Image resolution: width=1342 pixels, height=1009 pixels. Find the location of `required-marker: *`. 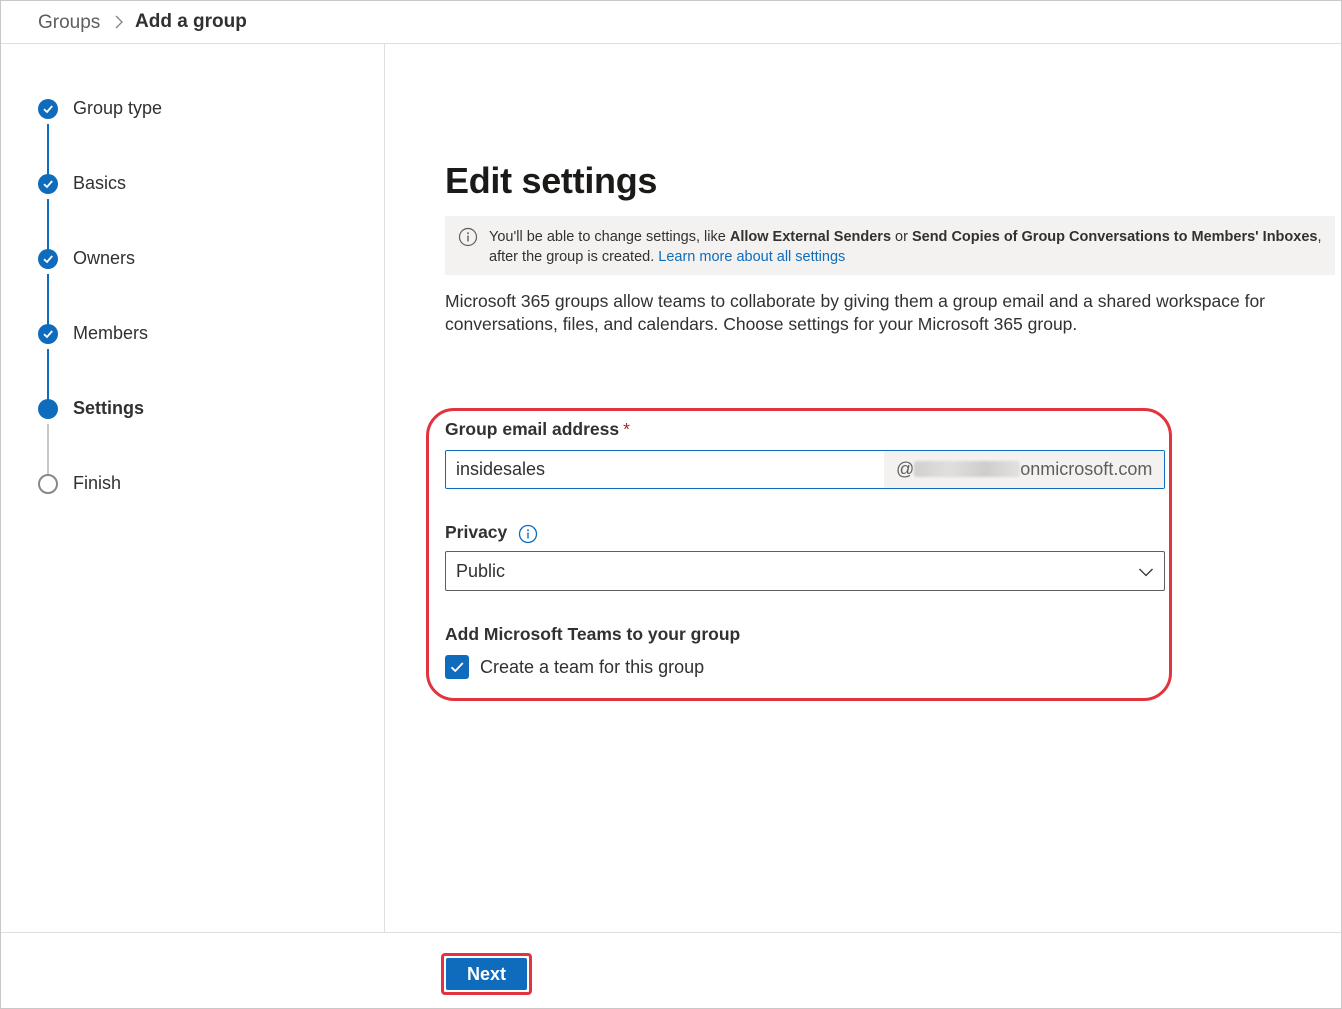

required-marker: * is located at coordinates (626, 429).